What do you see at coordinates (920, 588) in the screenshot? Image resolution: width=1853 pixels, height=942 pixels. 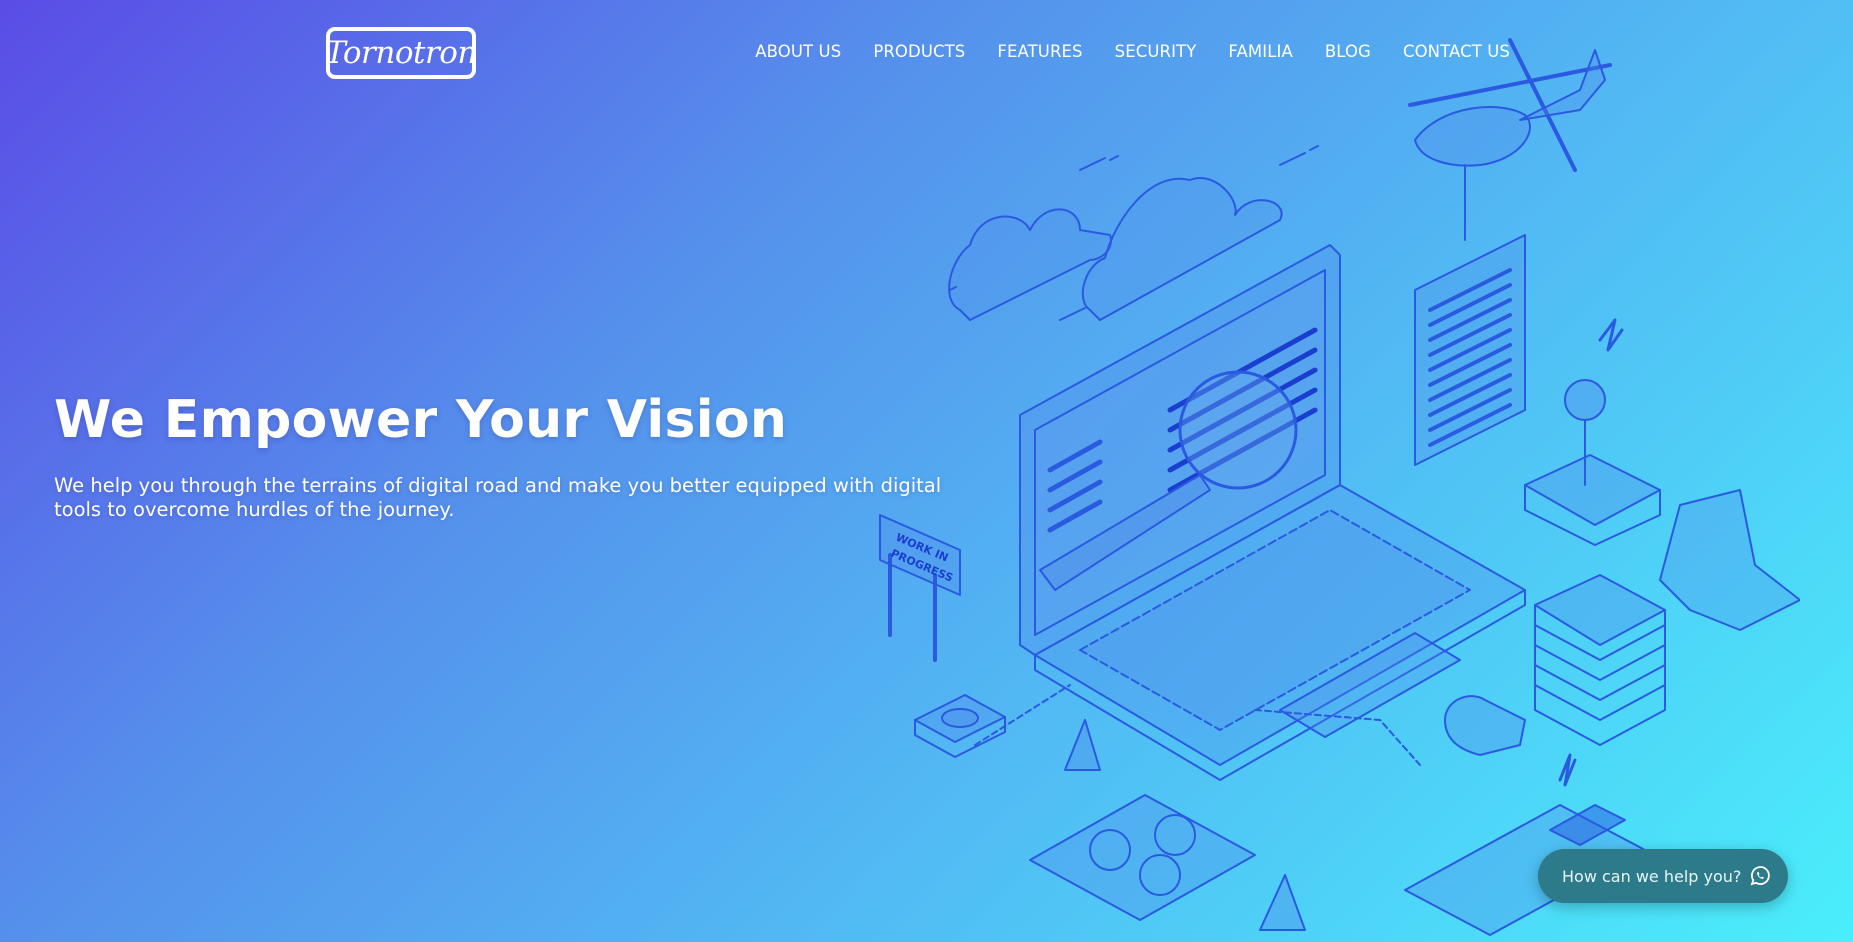 I see `work-in-progress-sign-icon: WORK IN PROGRESS` at bounding box center [920, 588].